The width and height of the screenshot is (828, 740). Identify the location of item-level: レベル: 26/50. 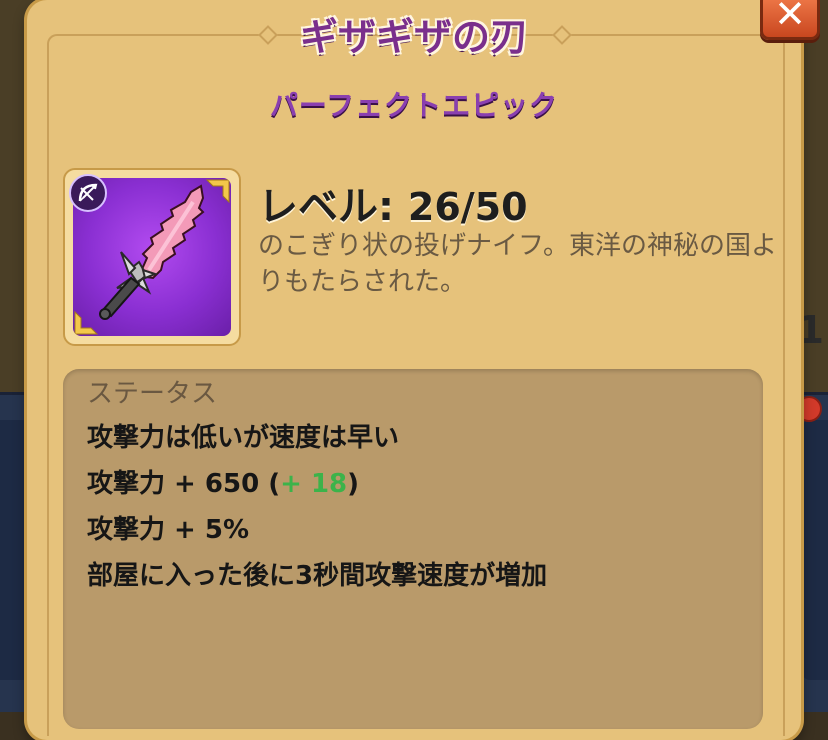
(393, 203).